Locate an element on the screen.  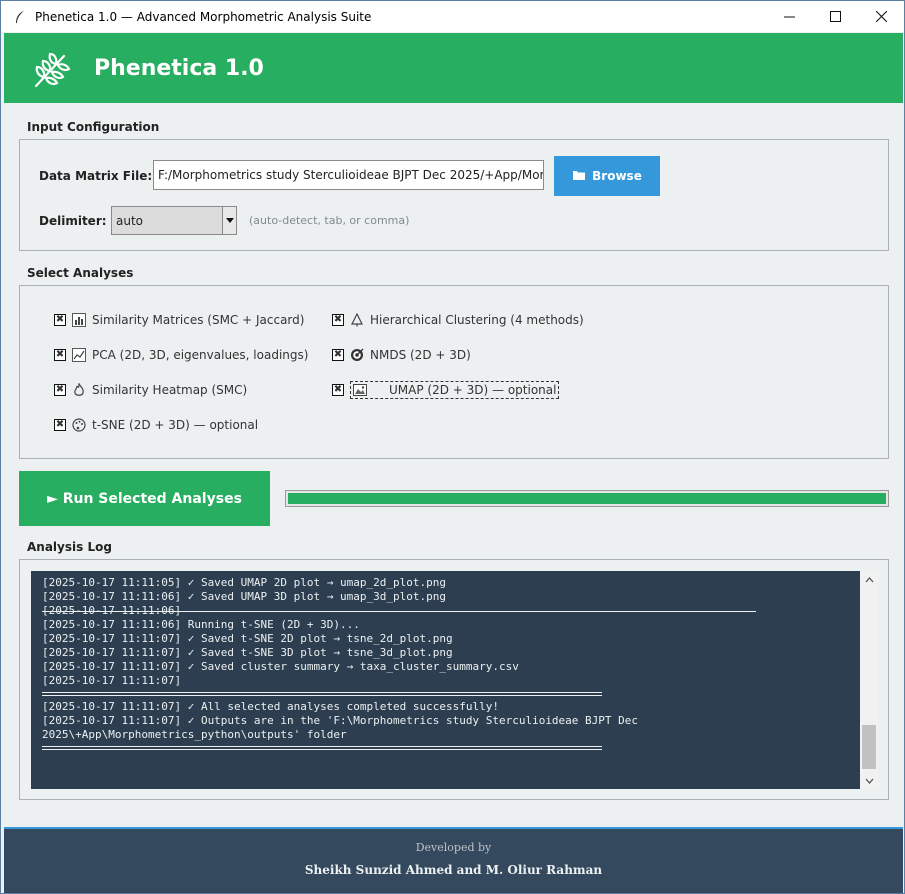
checkbox-tsne: ✖ t-SNE (2D + 3D) — optional is located at coordinates (156, 425).